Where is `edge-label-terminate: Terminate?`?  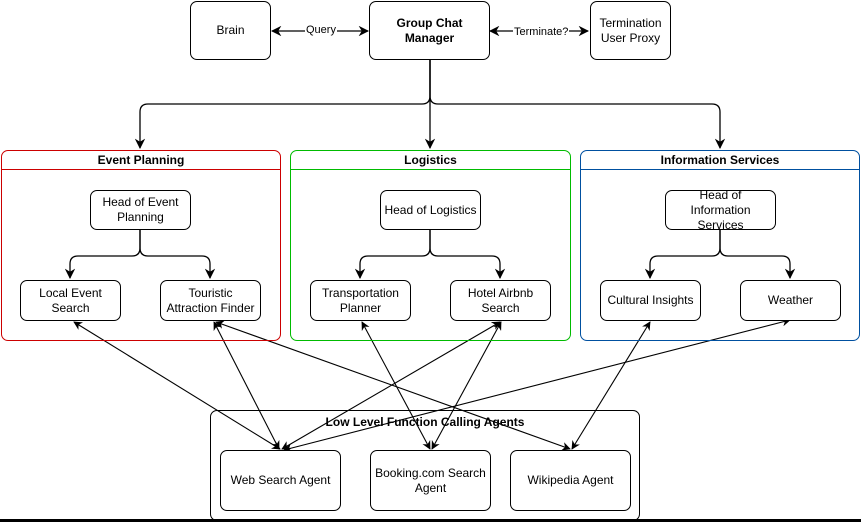
edge-label-terminate: Terminate? is located at coordinates (541, 32).